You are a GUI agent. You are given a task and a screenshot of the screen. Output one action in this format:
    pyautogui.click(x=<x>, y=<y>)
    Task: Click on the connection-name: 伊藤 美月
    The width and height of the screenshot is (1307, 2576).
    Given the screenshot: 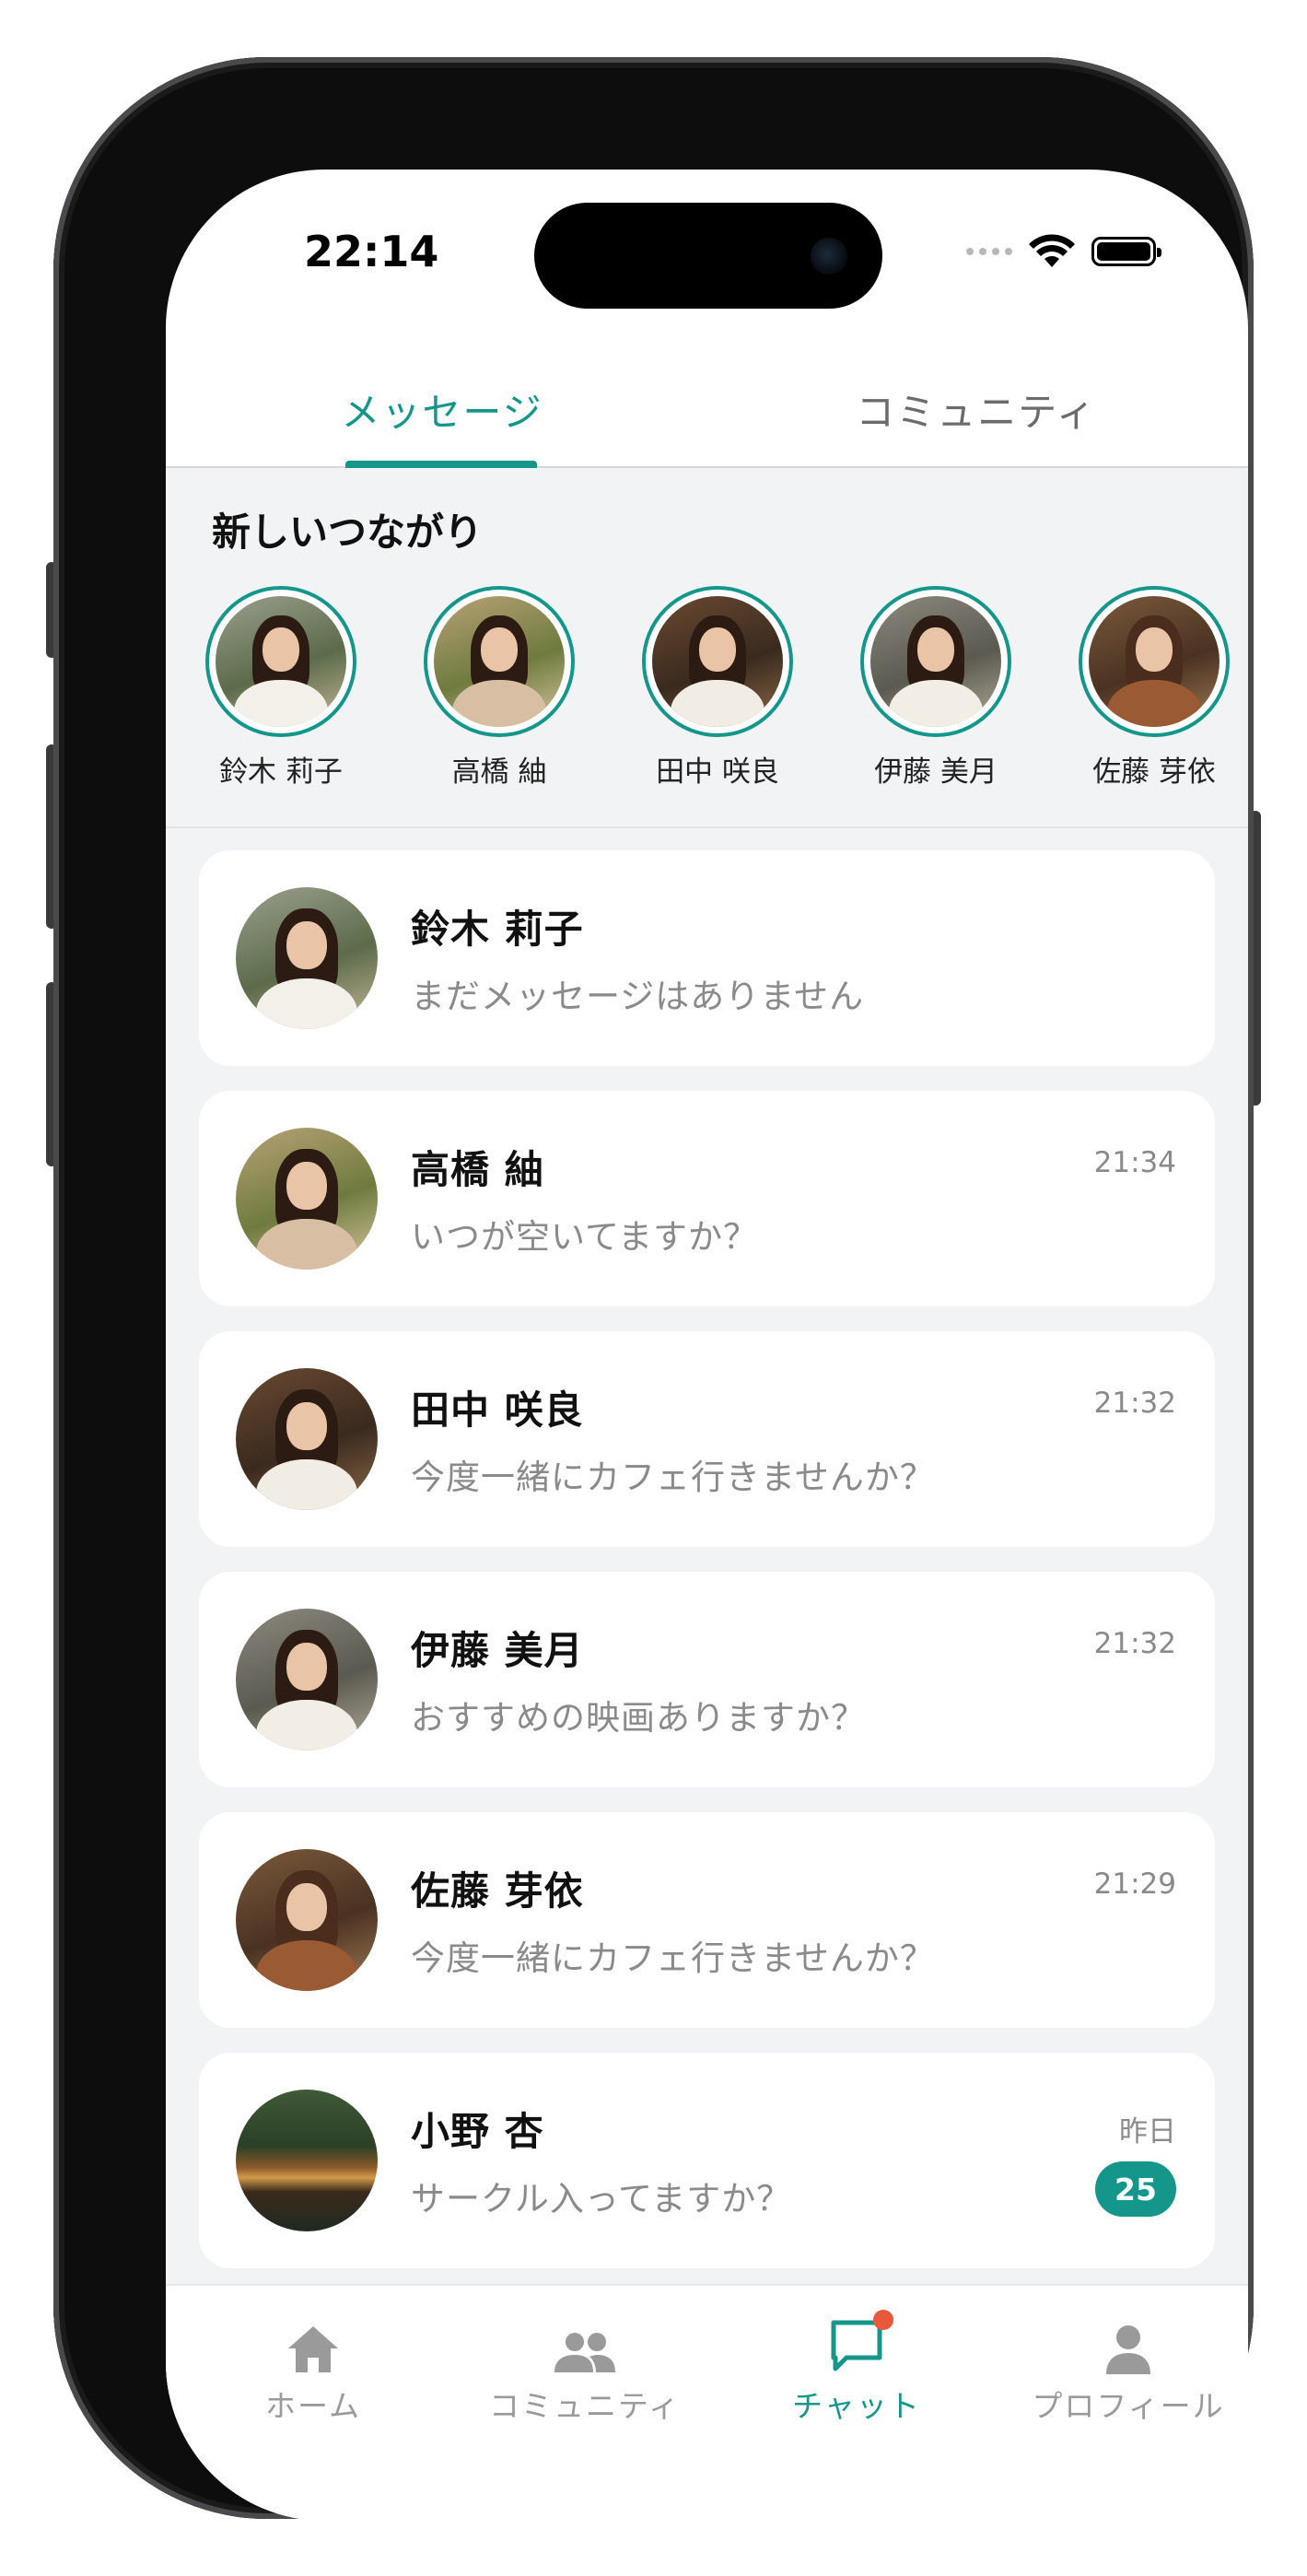 What is the action you would take?
    pyautogui.click(x=936, y=772)
    